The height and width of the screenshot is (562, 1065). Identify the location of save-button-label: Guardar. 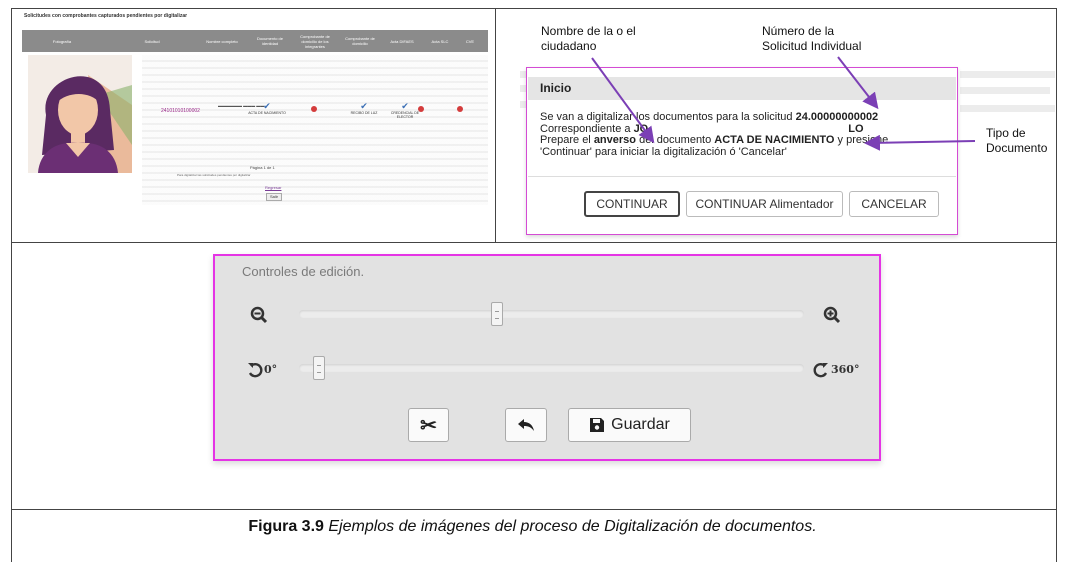
(640, 424).